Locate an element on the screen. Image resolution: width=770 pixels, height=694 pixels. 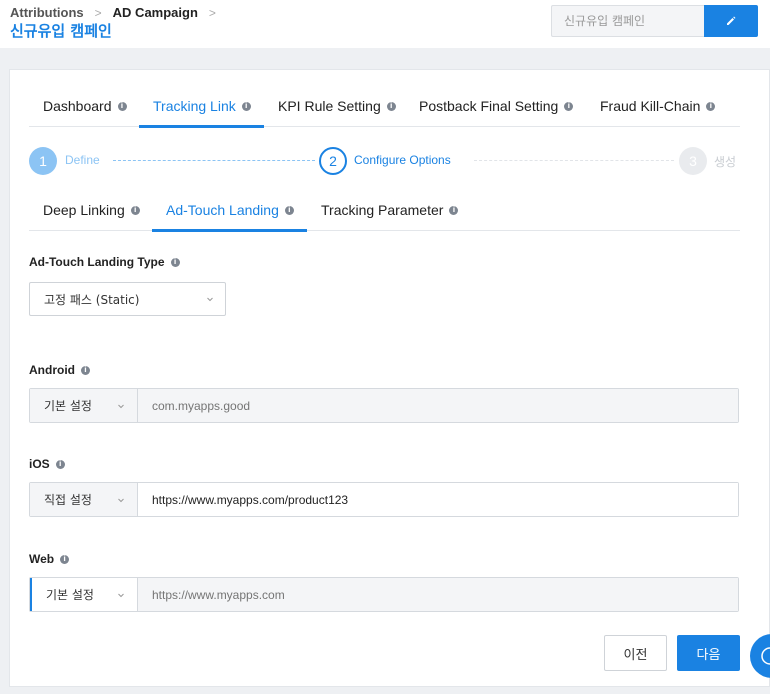
tab-kpi-rule-setting: KPI Rule Setting i is located at coordinates (334, 108).